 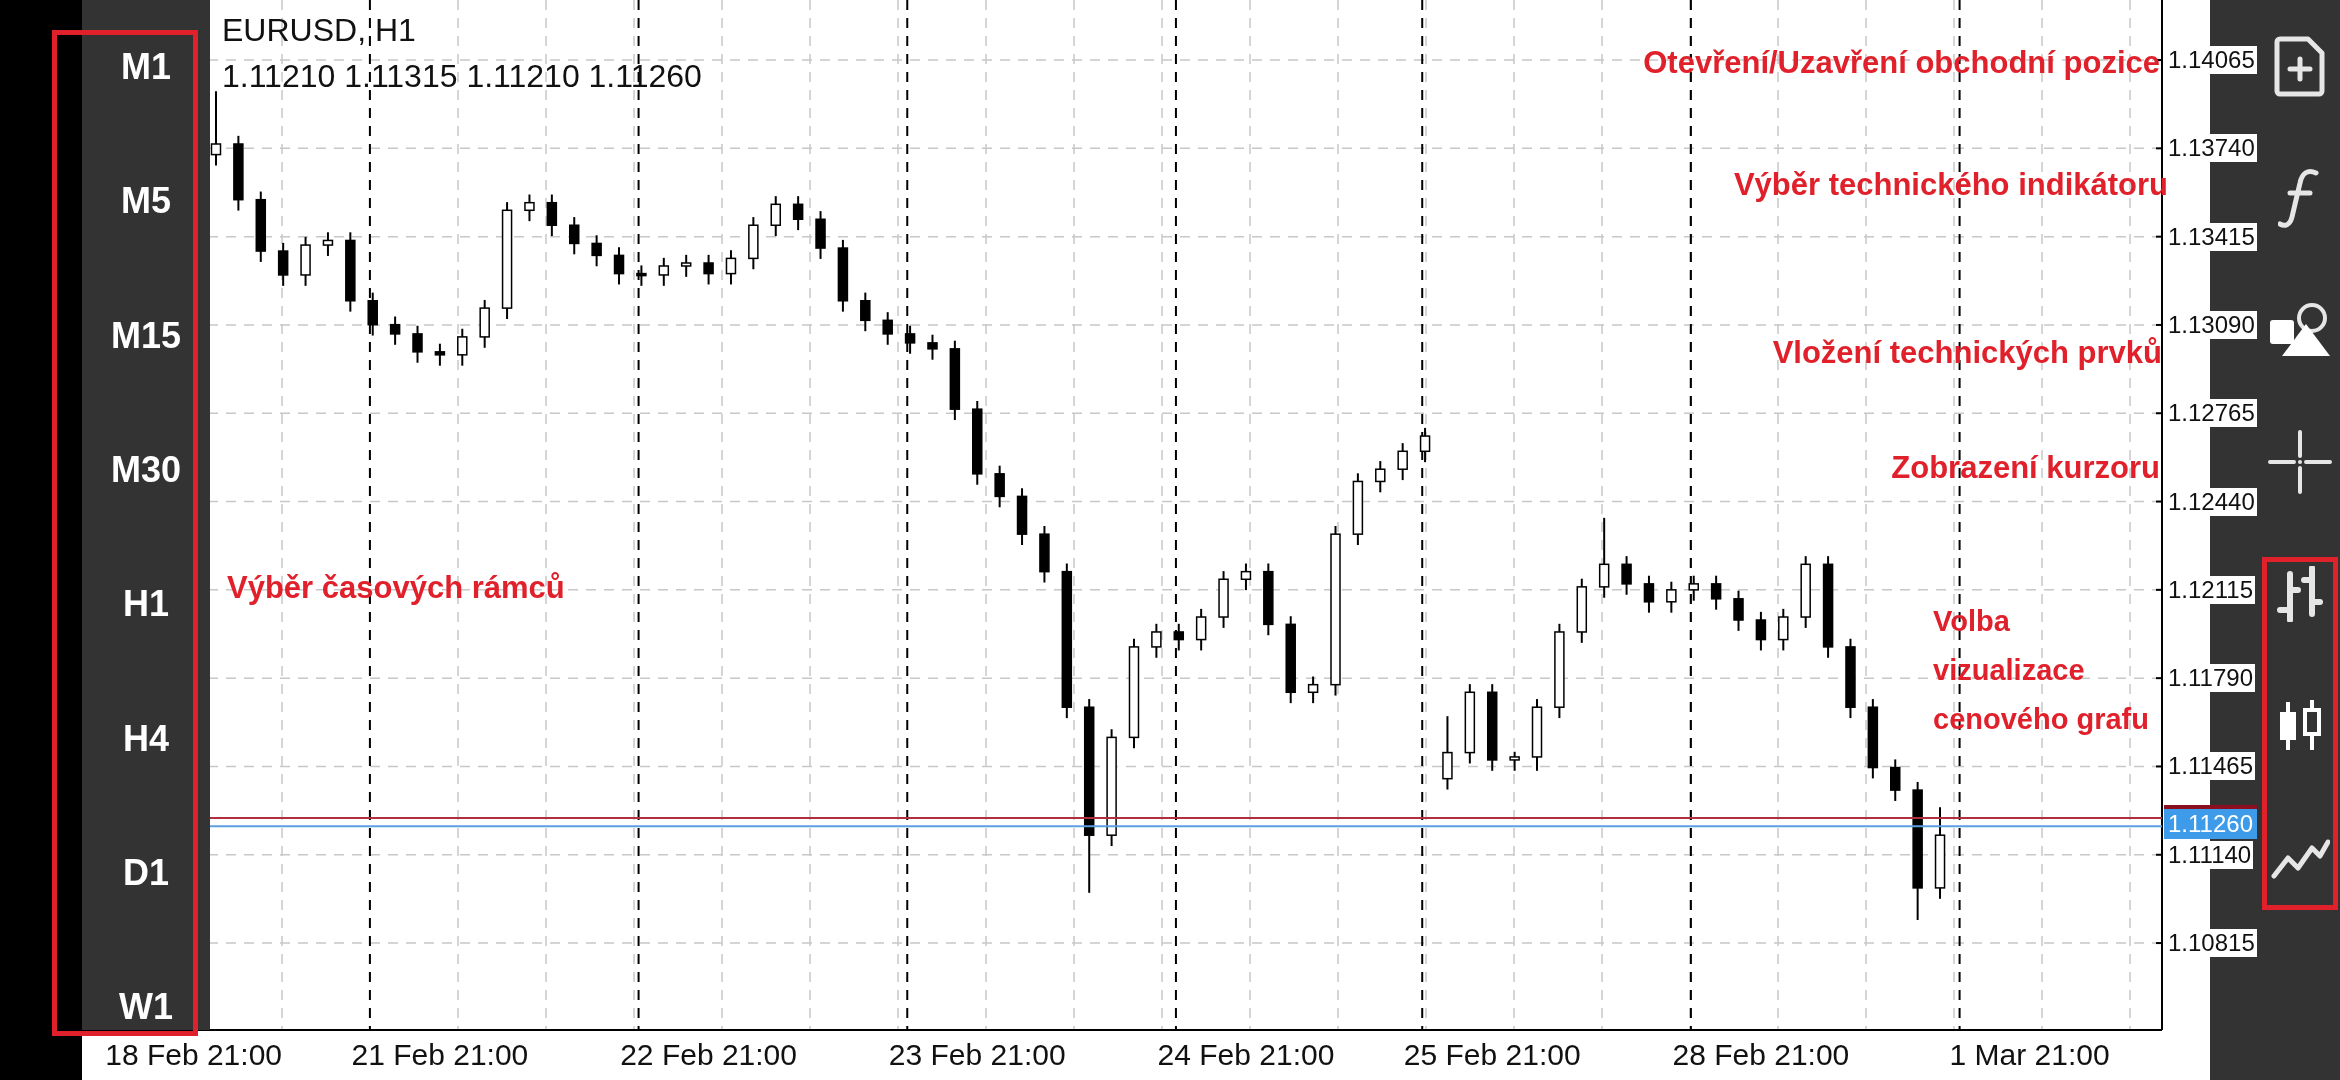 I want to click on annotation-label: Otevření/Uzavření obchodní pozice, so click(x=1901, y=63).